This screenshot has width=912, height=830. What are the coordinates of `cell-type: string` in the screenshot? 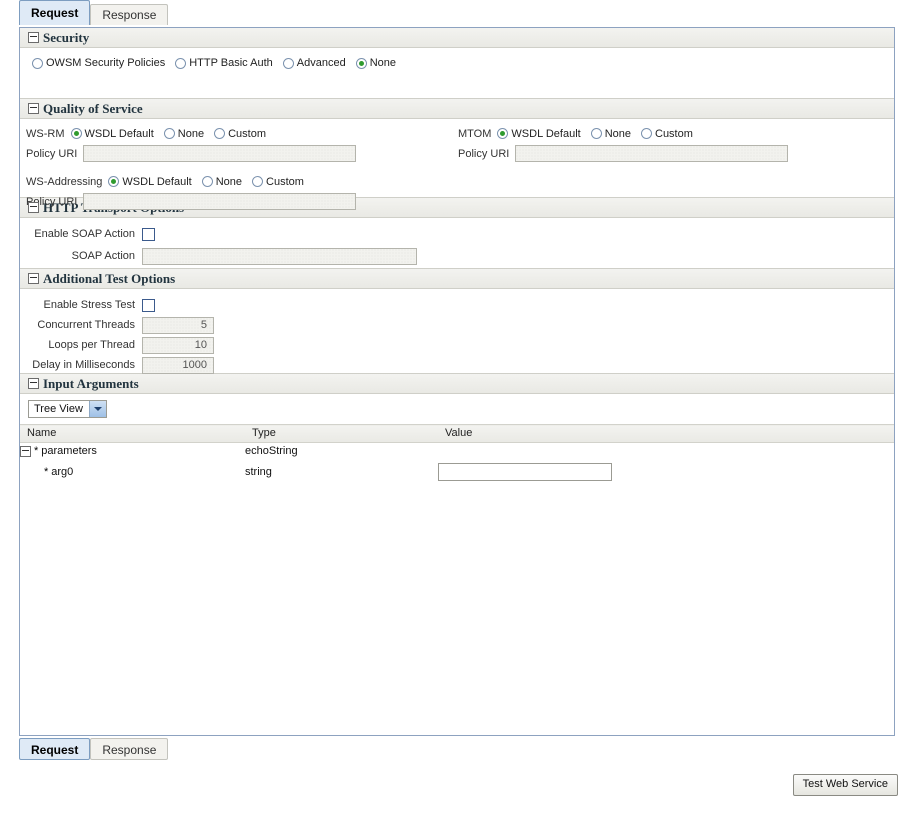 It's located at (258, 472).